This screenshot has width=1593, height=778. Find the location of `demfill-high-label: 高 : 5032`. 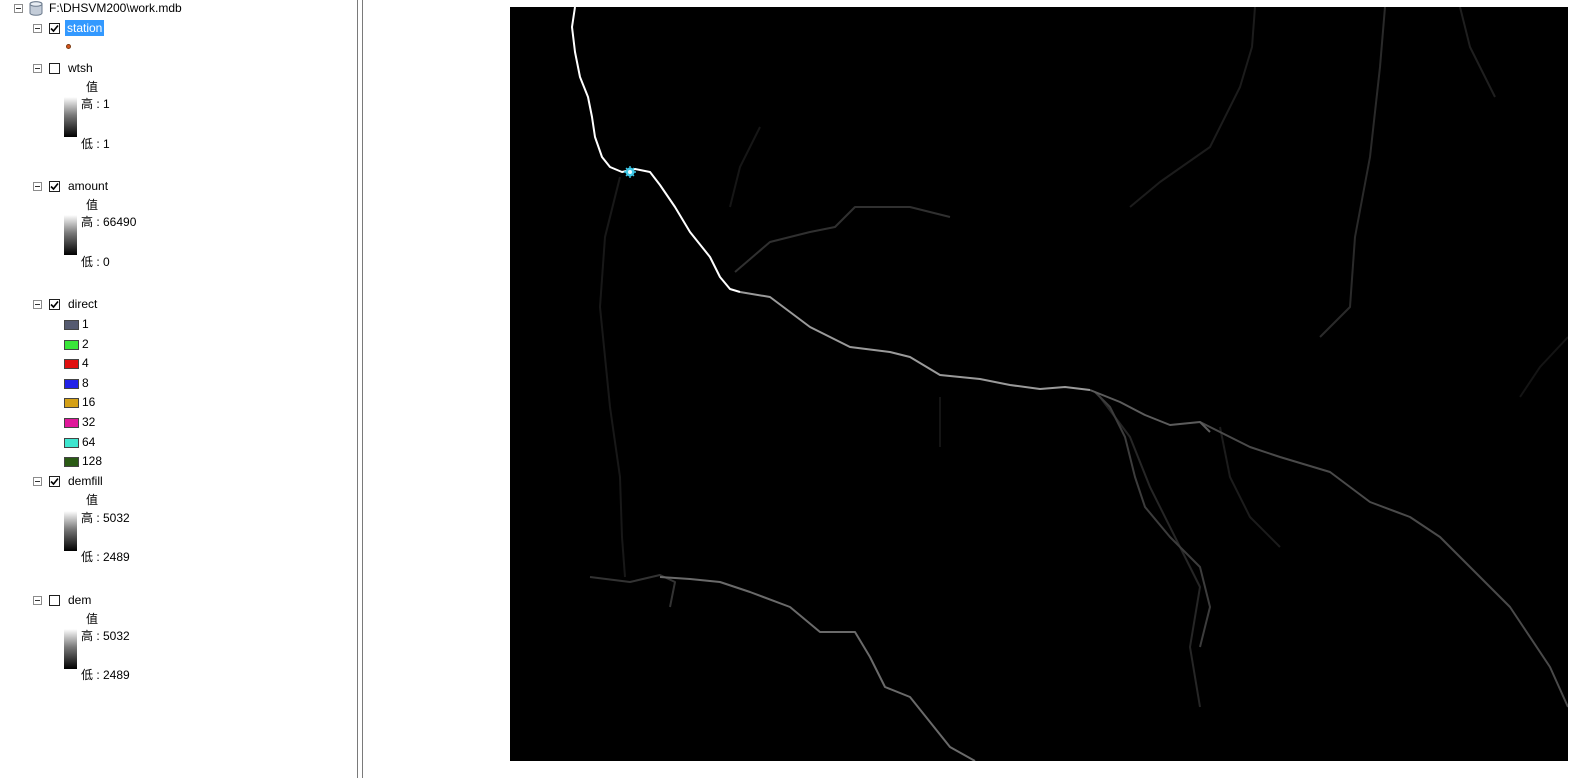

demfill-high-label: 高 : 5032 is located at coordinates (105, 518).